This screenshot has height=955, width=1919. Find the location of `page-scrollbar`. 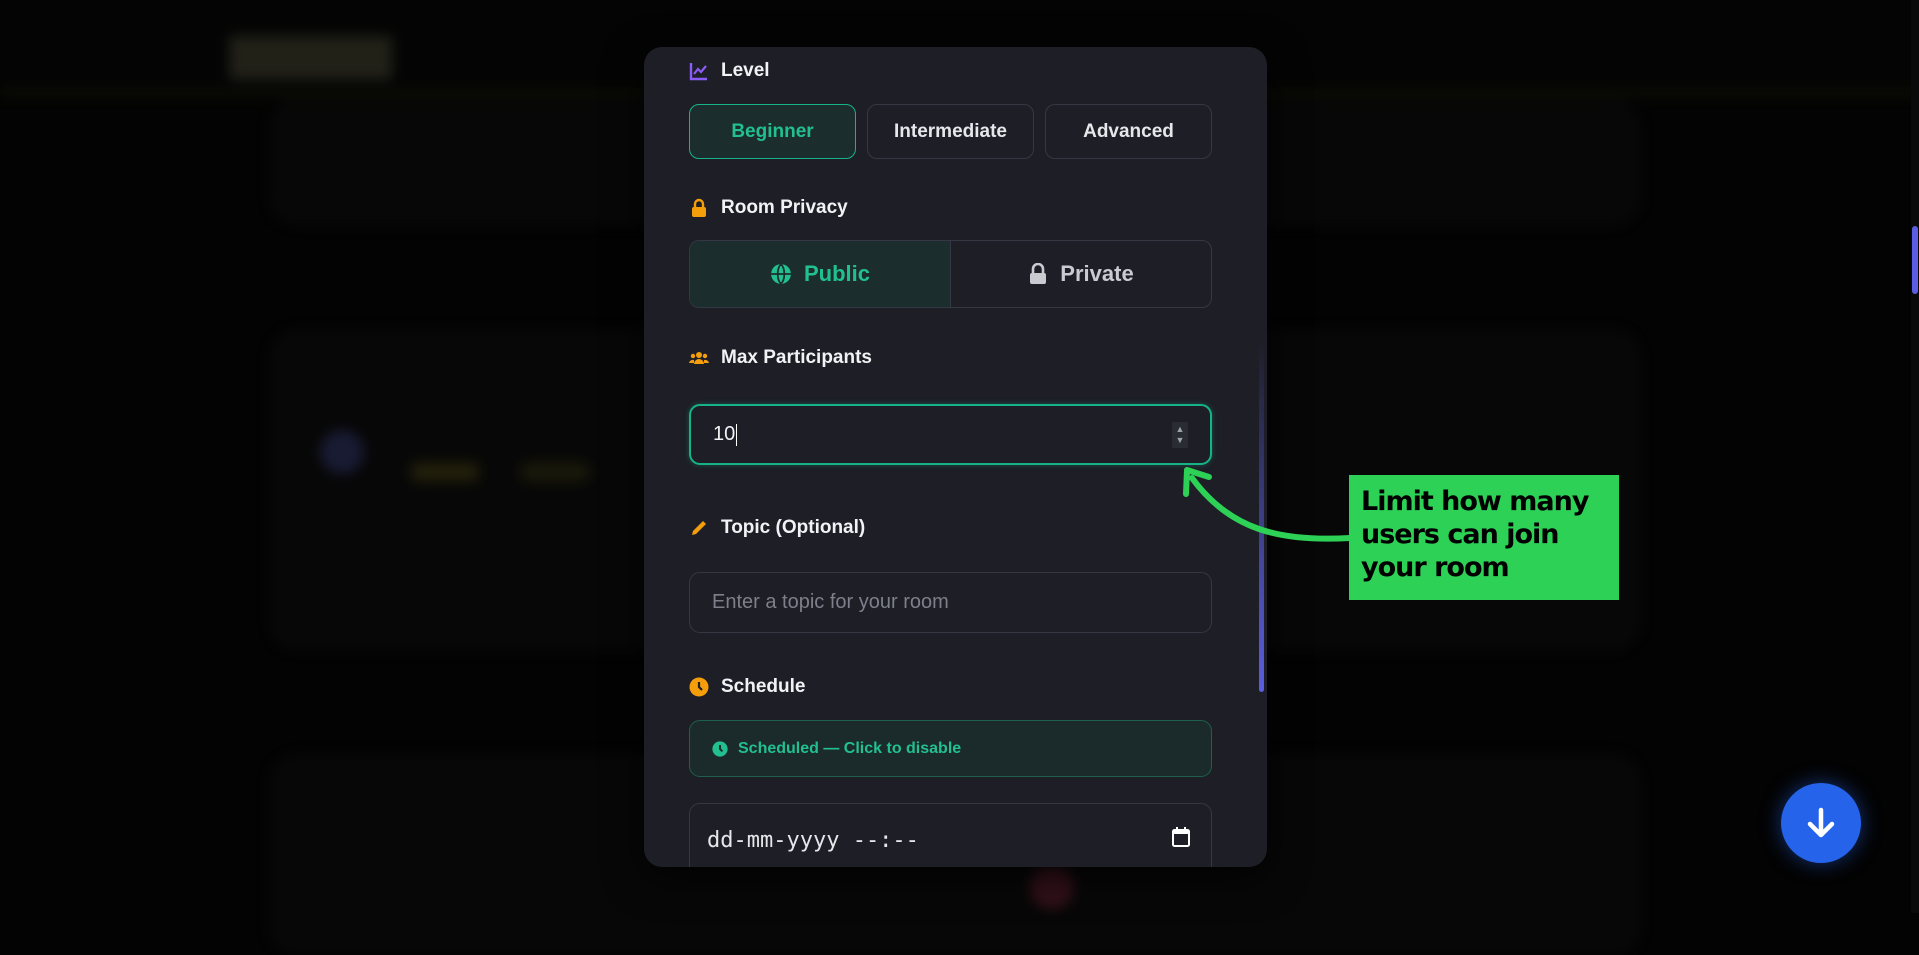

page-scrollbar is located at coordinates (1915, 456).